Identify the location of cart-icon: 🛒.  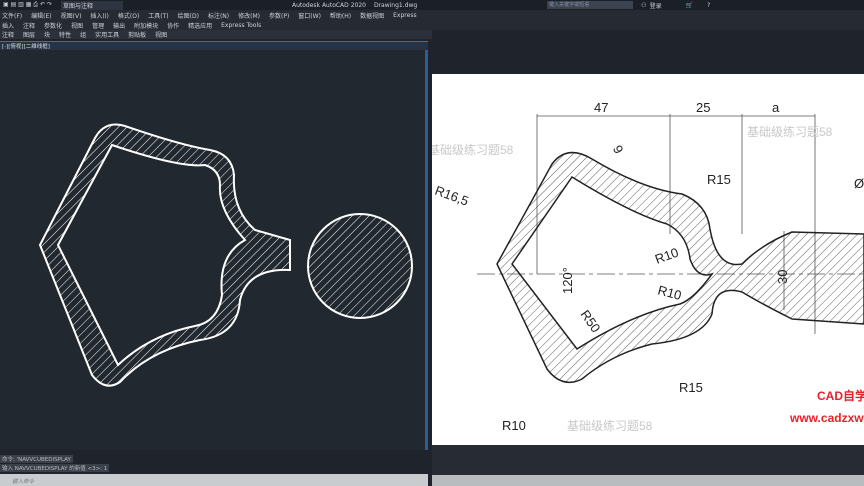
(689, 5).